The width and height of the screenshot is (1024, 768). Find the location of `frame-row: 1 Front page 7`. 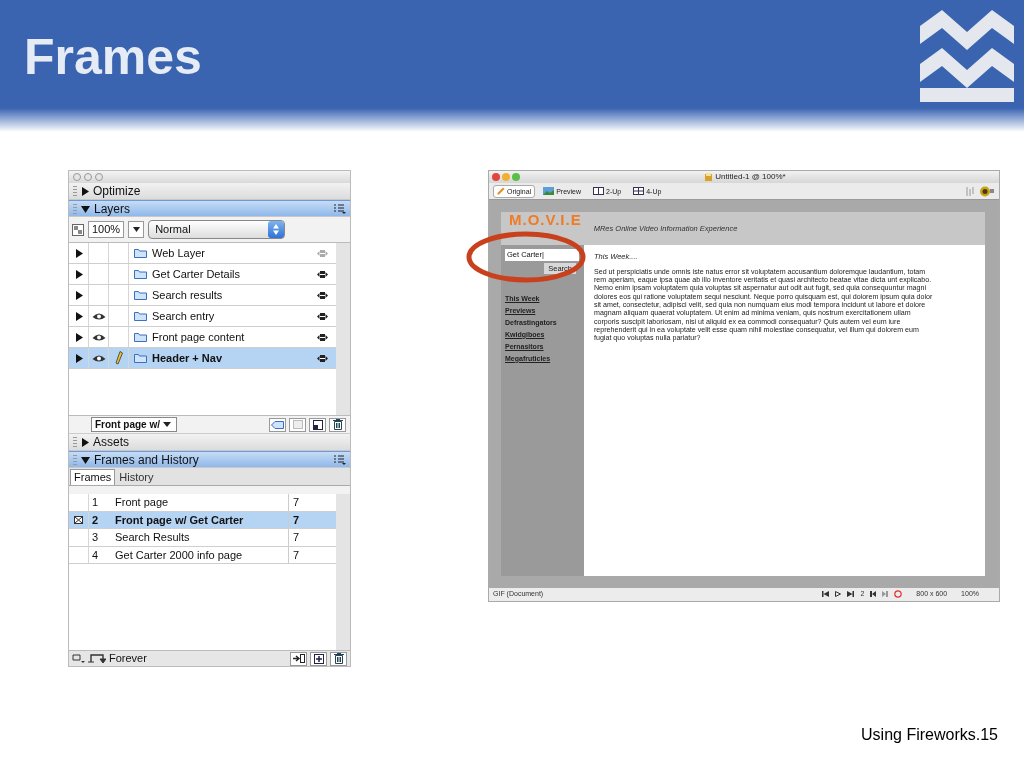

frame-row: 1 Front page 7 is located at coordinates (202, 503).